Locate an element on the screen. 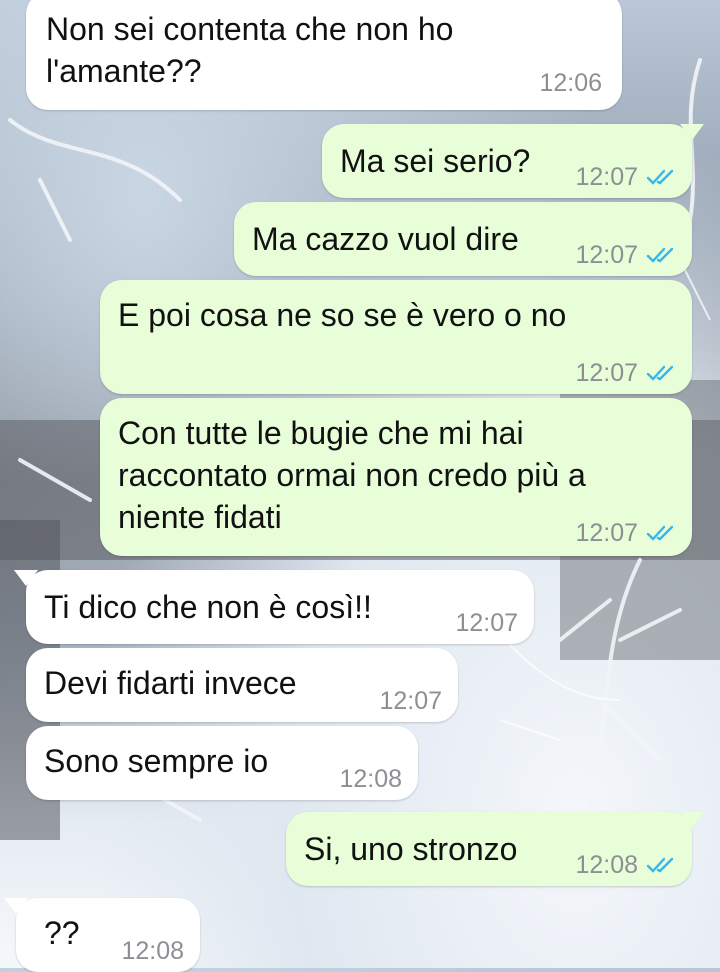 Image resolution: width=720 pixels, height=972 pixels. incoming-message: Ti dico che non è così!! 12:07 is located at coordinates (274, 607).